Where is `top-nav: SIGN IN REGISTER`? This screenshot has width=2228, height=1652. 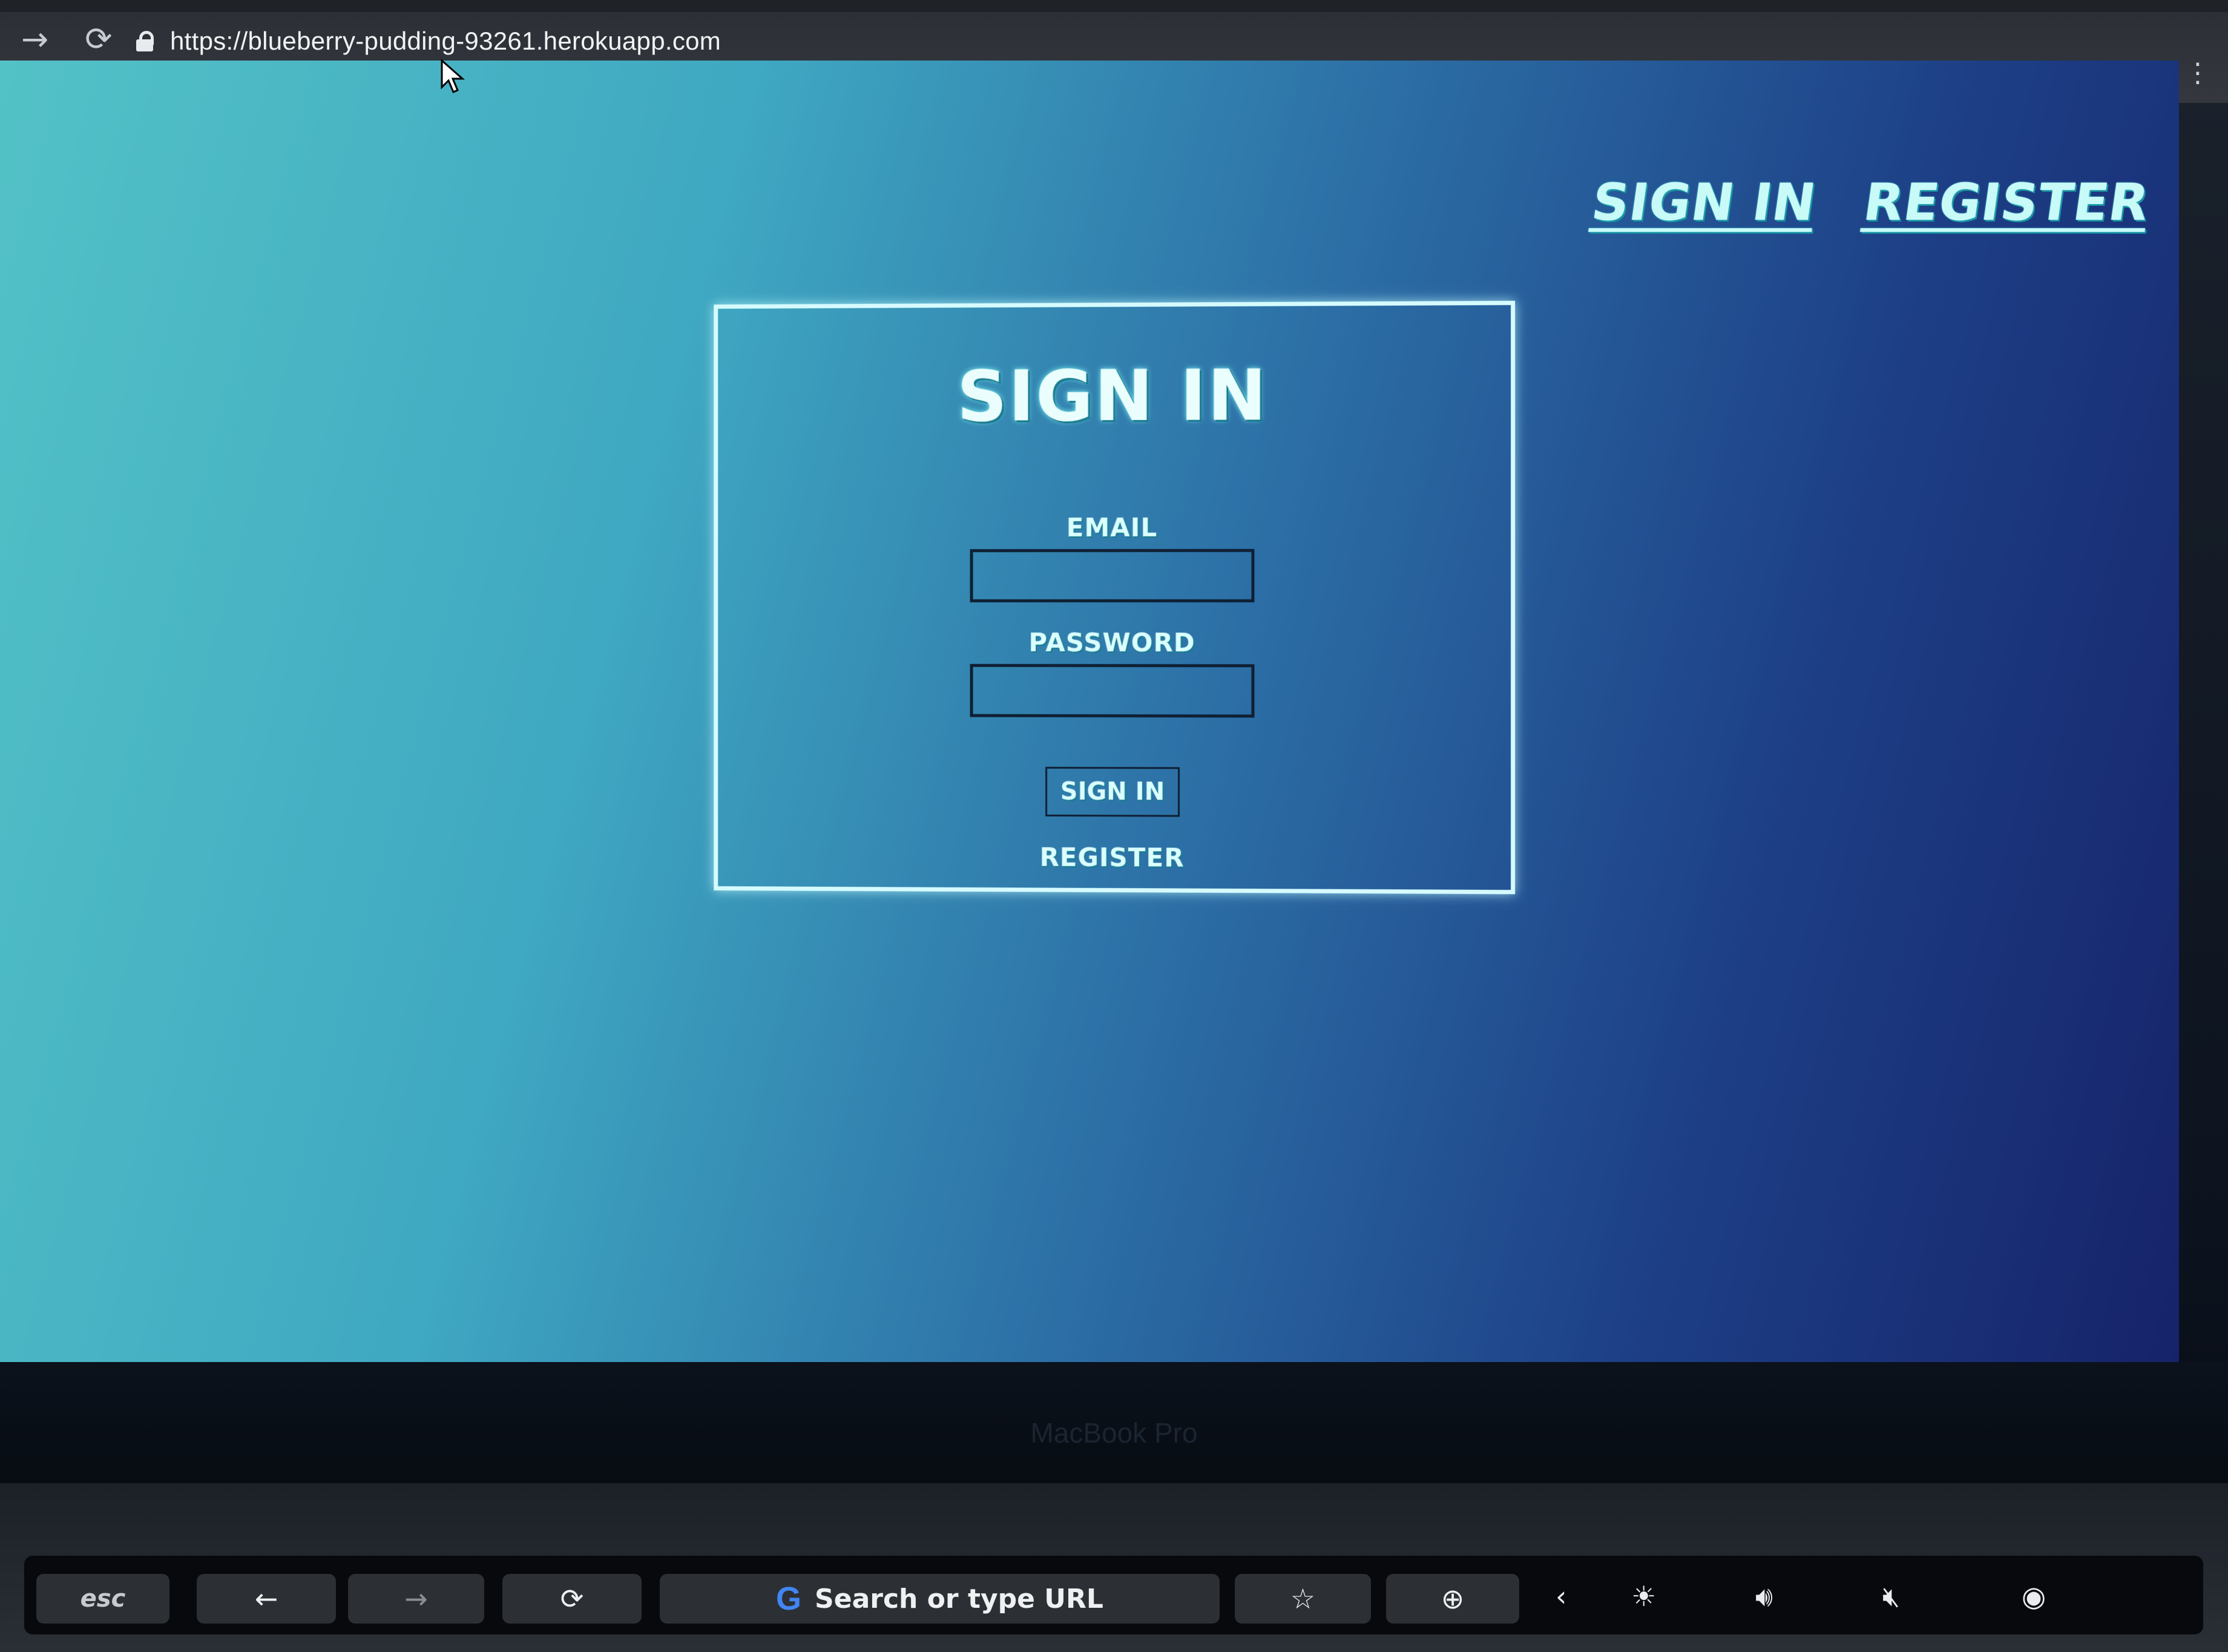 top-nav: SIGN IN REGISTER is located at coordinates (1870, 202).